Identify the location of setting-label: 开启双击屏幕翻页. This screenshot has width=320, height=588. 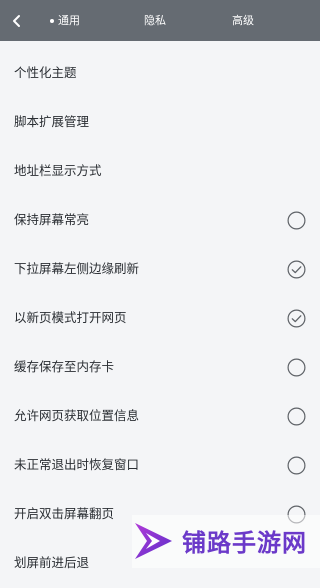
(64, 513).